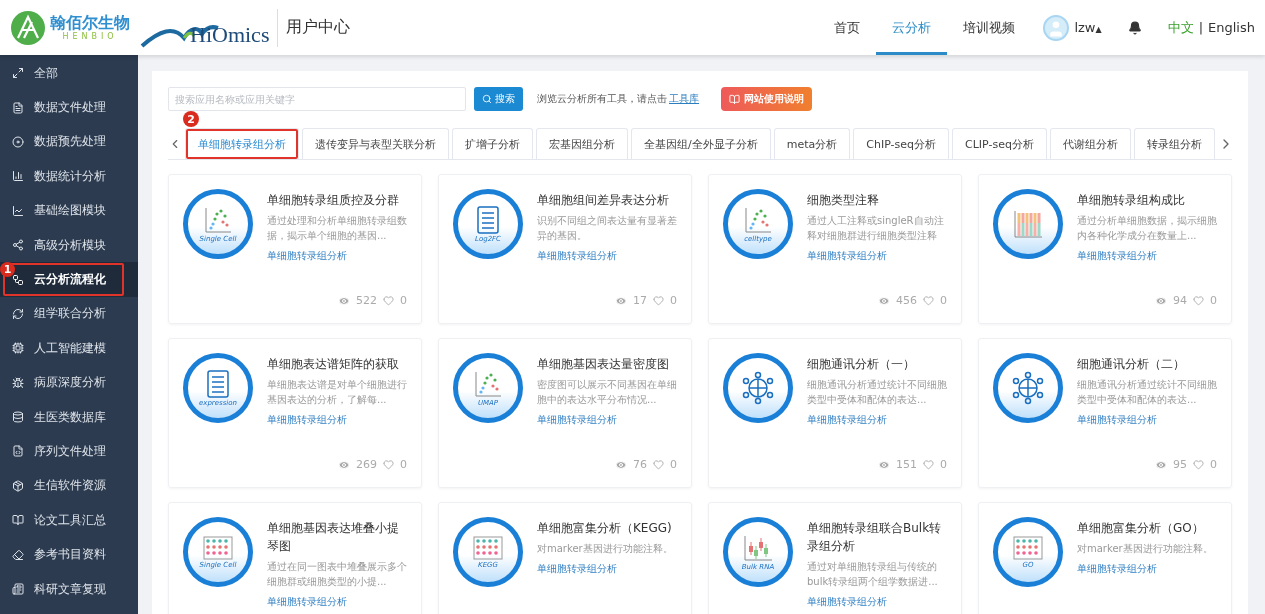 The height and width of the screenshot is (614, 1265). What do you see at coordinates (875, 537) in the screenshot?
I see `card-title: 单细胞转录组联合Bulk转录组分析` at bounding box center [875, 537].